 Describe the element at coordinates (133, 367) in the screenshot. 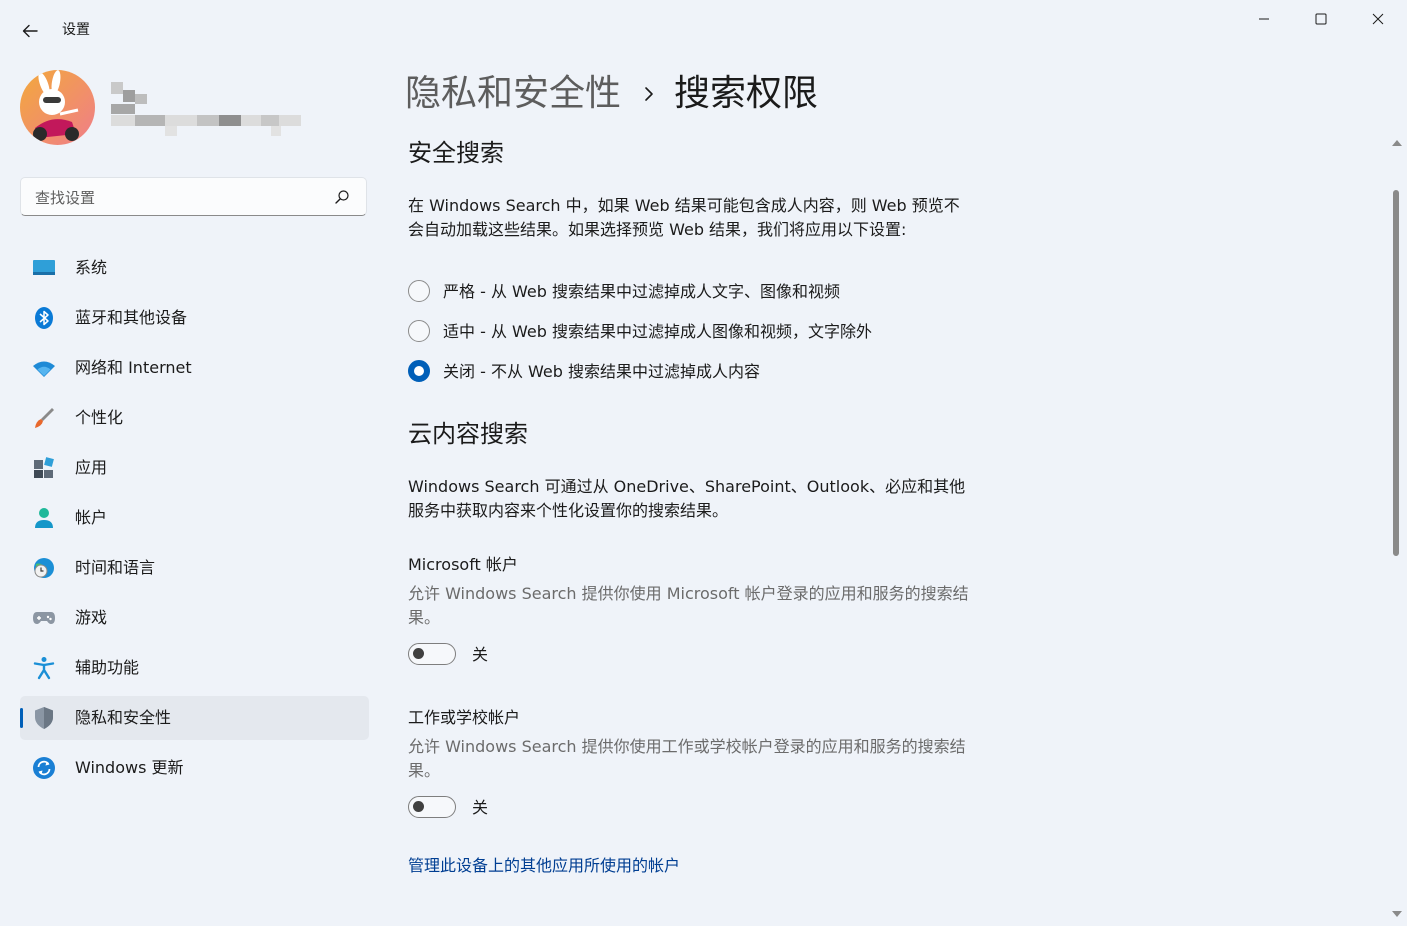

I see `sidebar-item-label: 网络和 Internet` at that location.